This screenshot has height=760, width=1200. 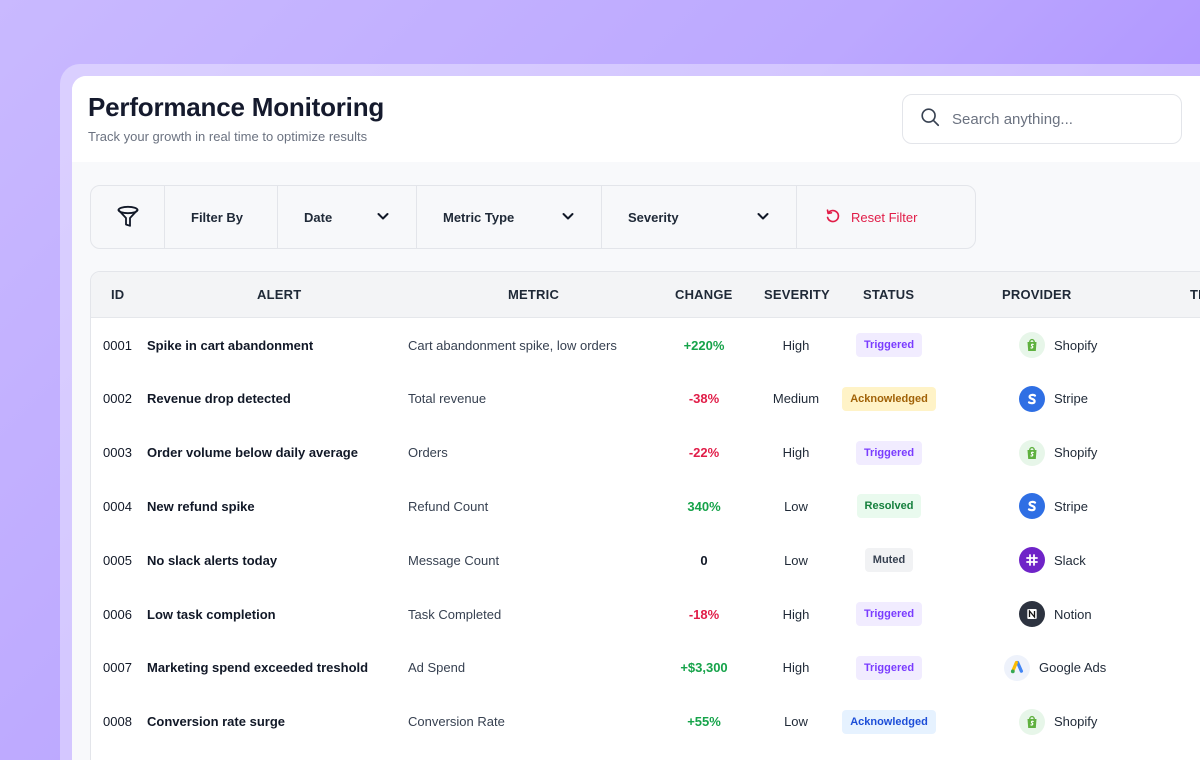 What do you see at coordinates (512, 345) in the screenshot?
I see `metric-name: Cart abandonment spike, low orders` at bounding box center [512, 345].